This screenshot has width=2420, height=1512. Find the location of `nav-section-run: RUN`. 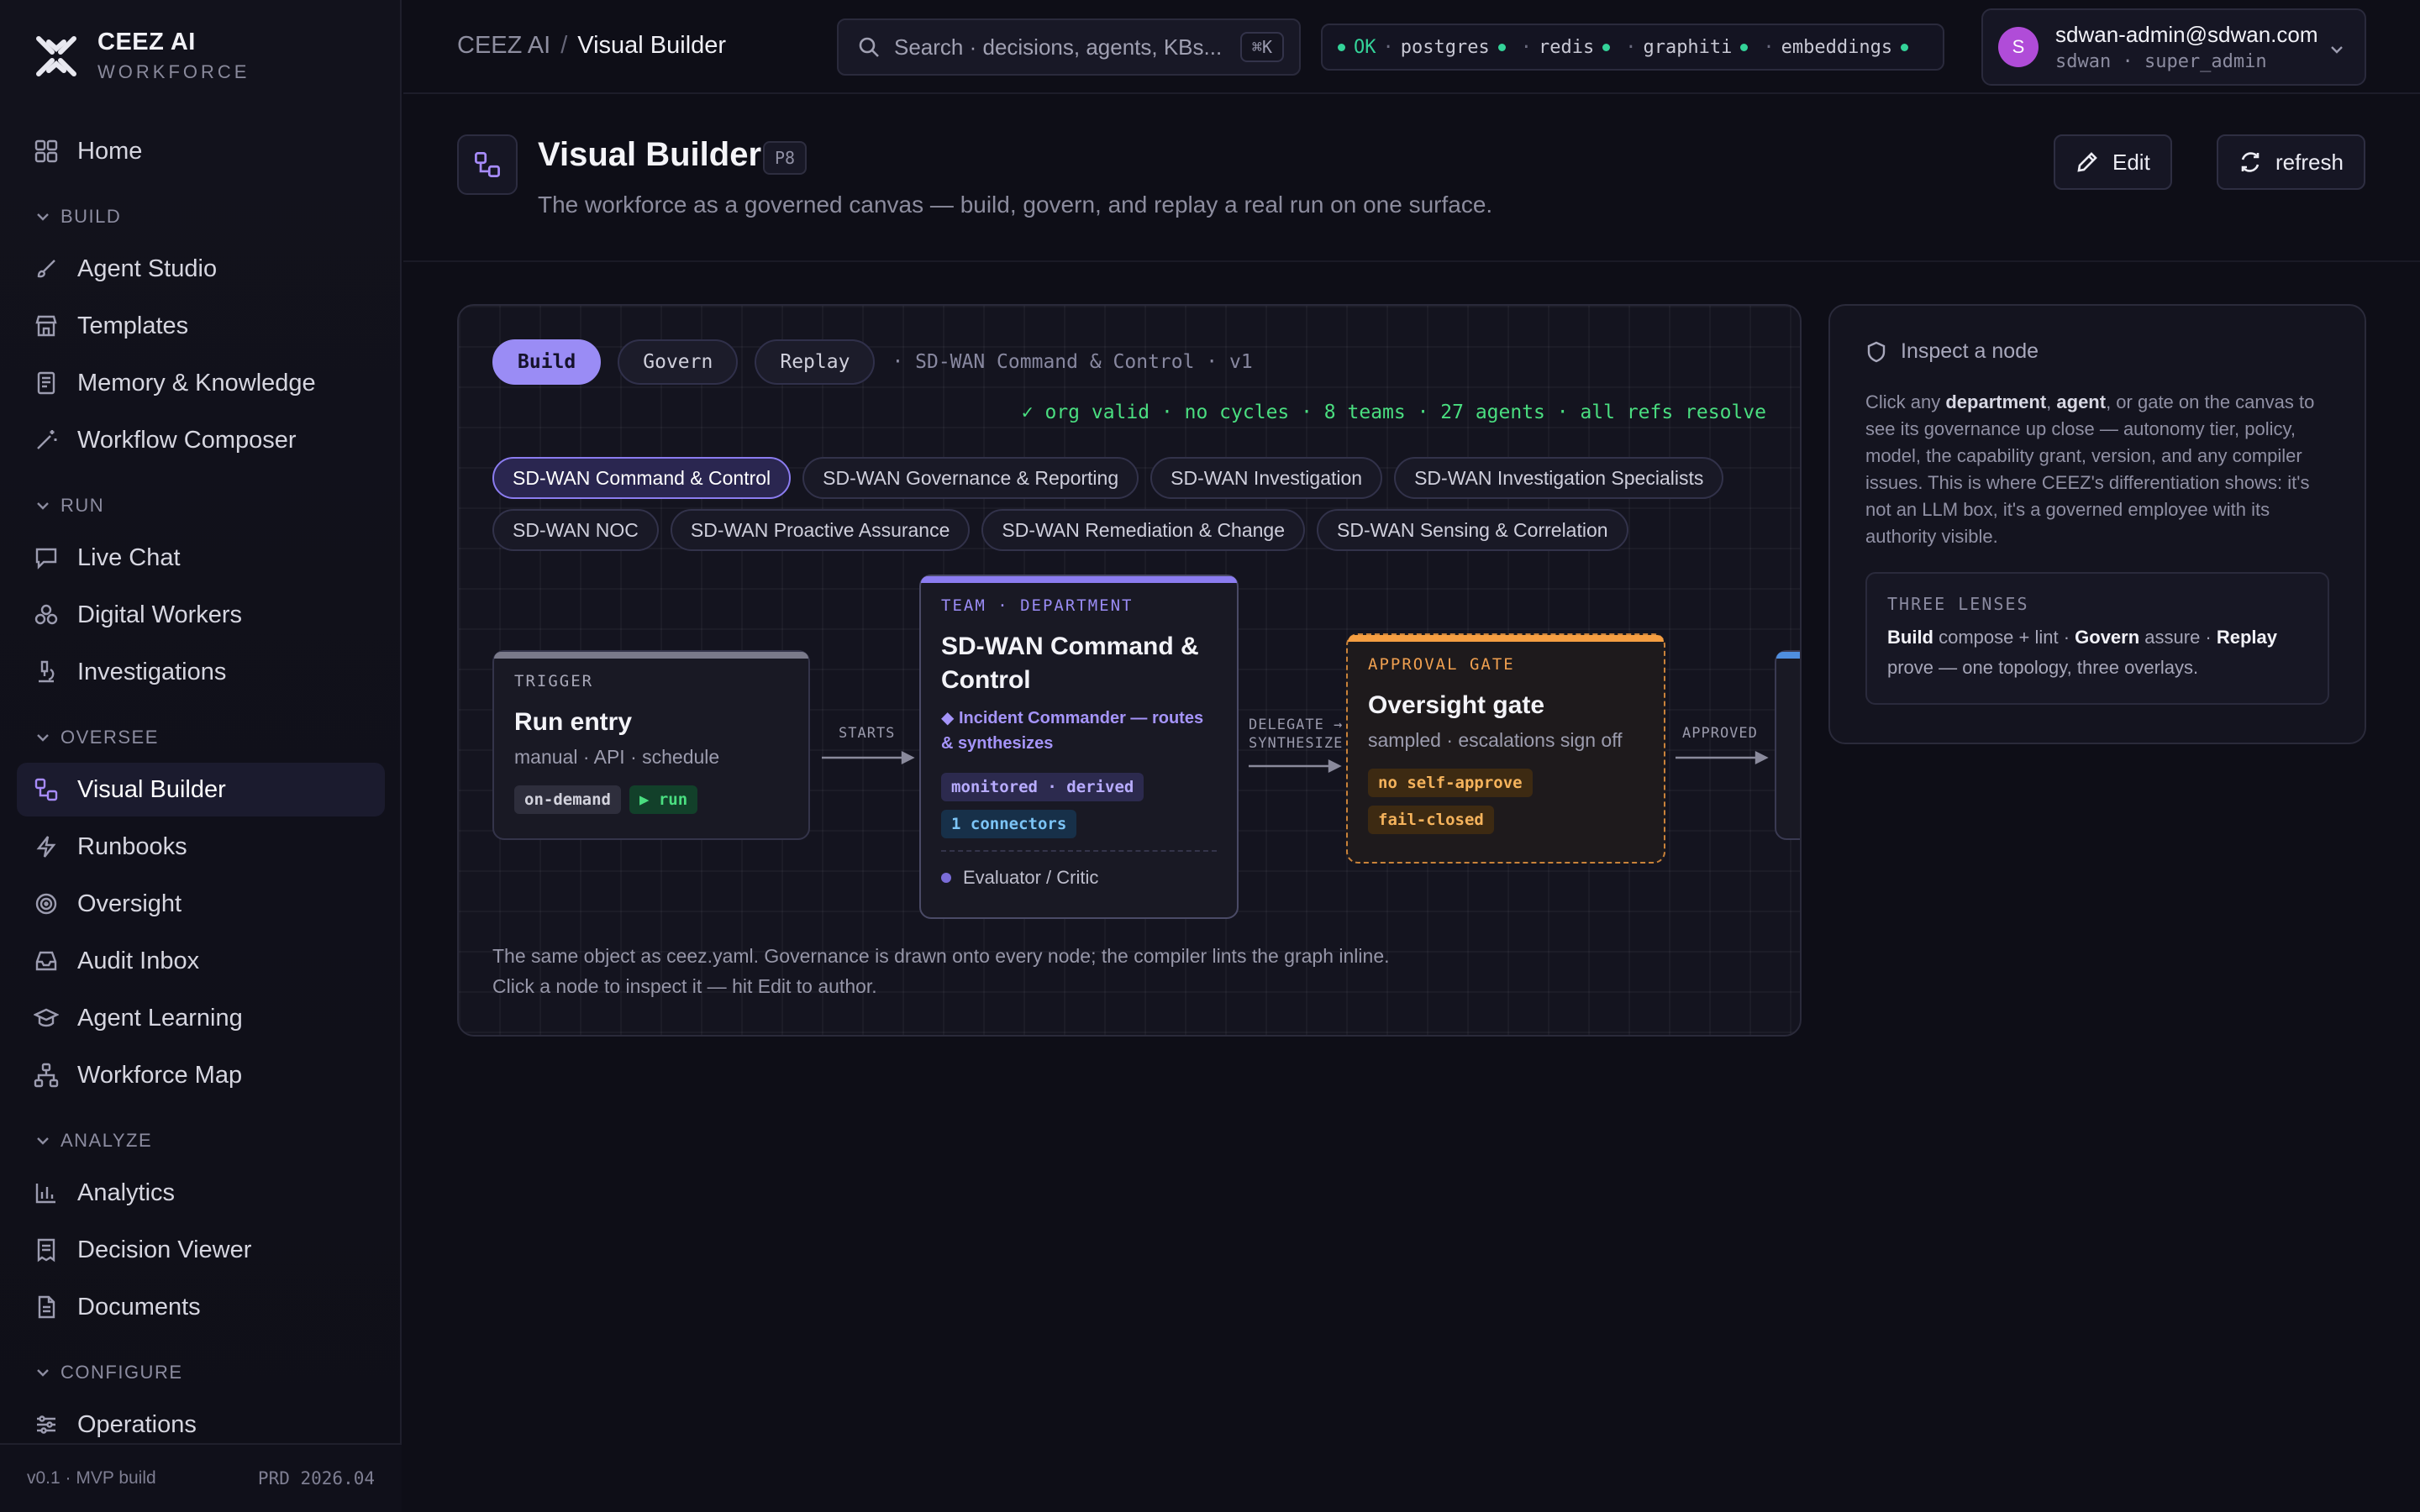

nav-section-run: RUN is located at coordinates (201, 505).